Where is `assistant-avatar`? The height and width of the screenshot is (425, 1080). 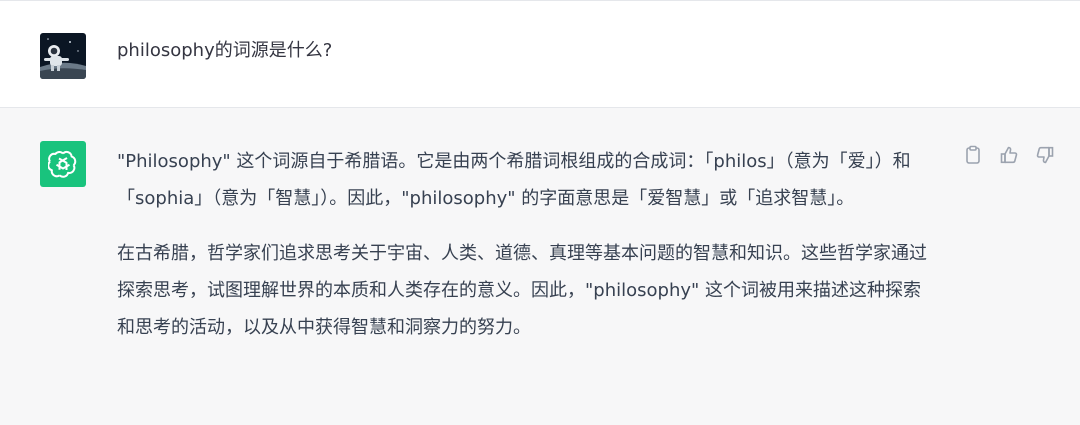 assistant-avatar is located at coordinates (63, 164).